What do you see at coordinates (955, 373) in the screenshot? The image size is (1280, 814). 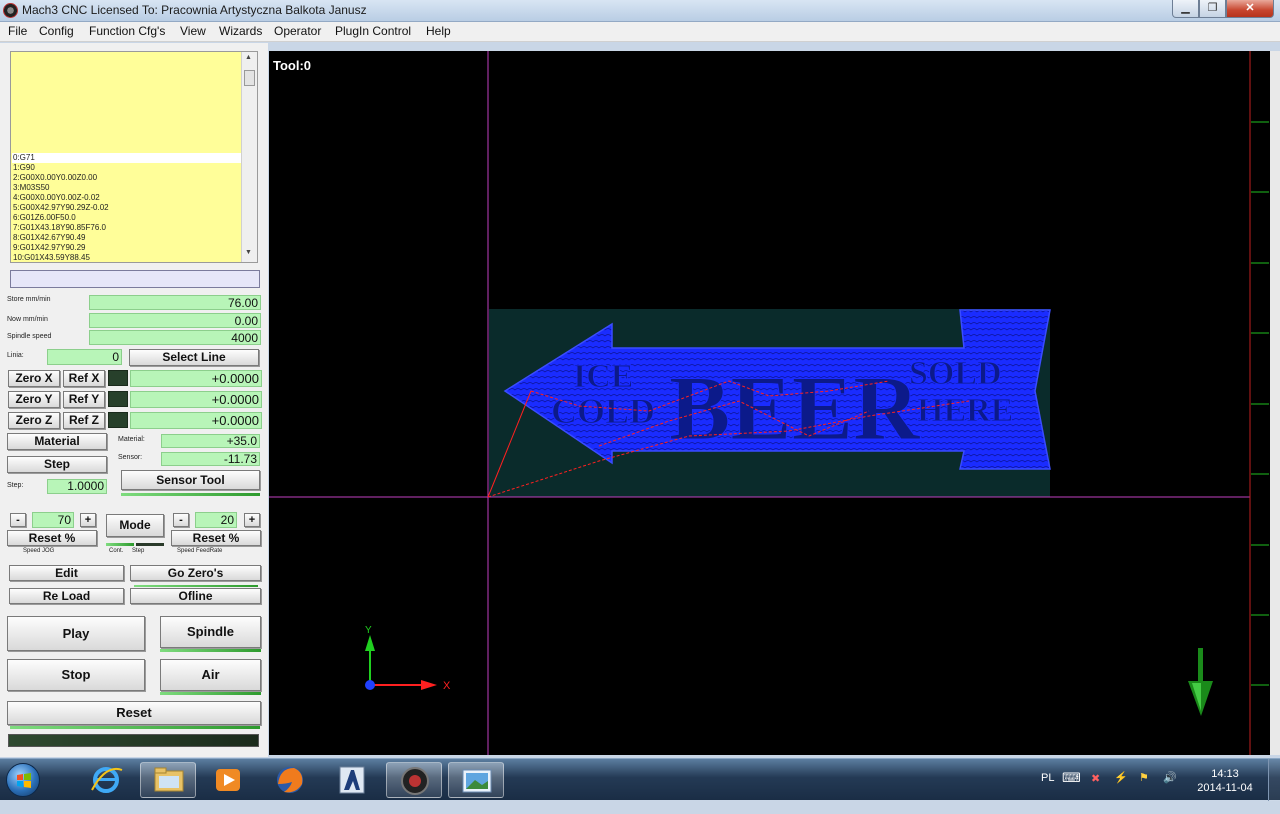 I see `sign-text-sold: SOLD` at bounding box center [955, 373].